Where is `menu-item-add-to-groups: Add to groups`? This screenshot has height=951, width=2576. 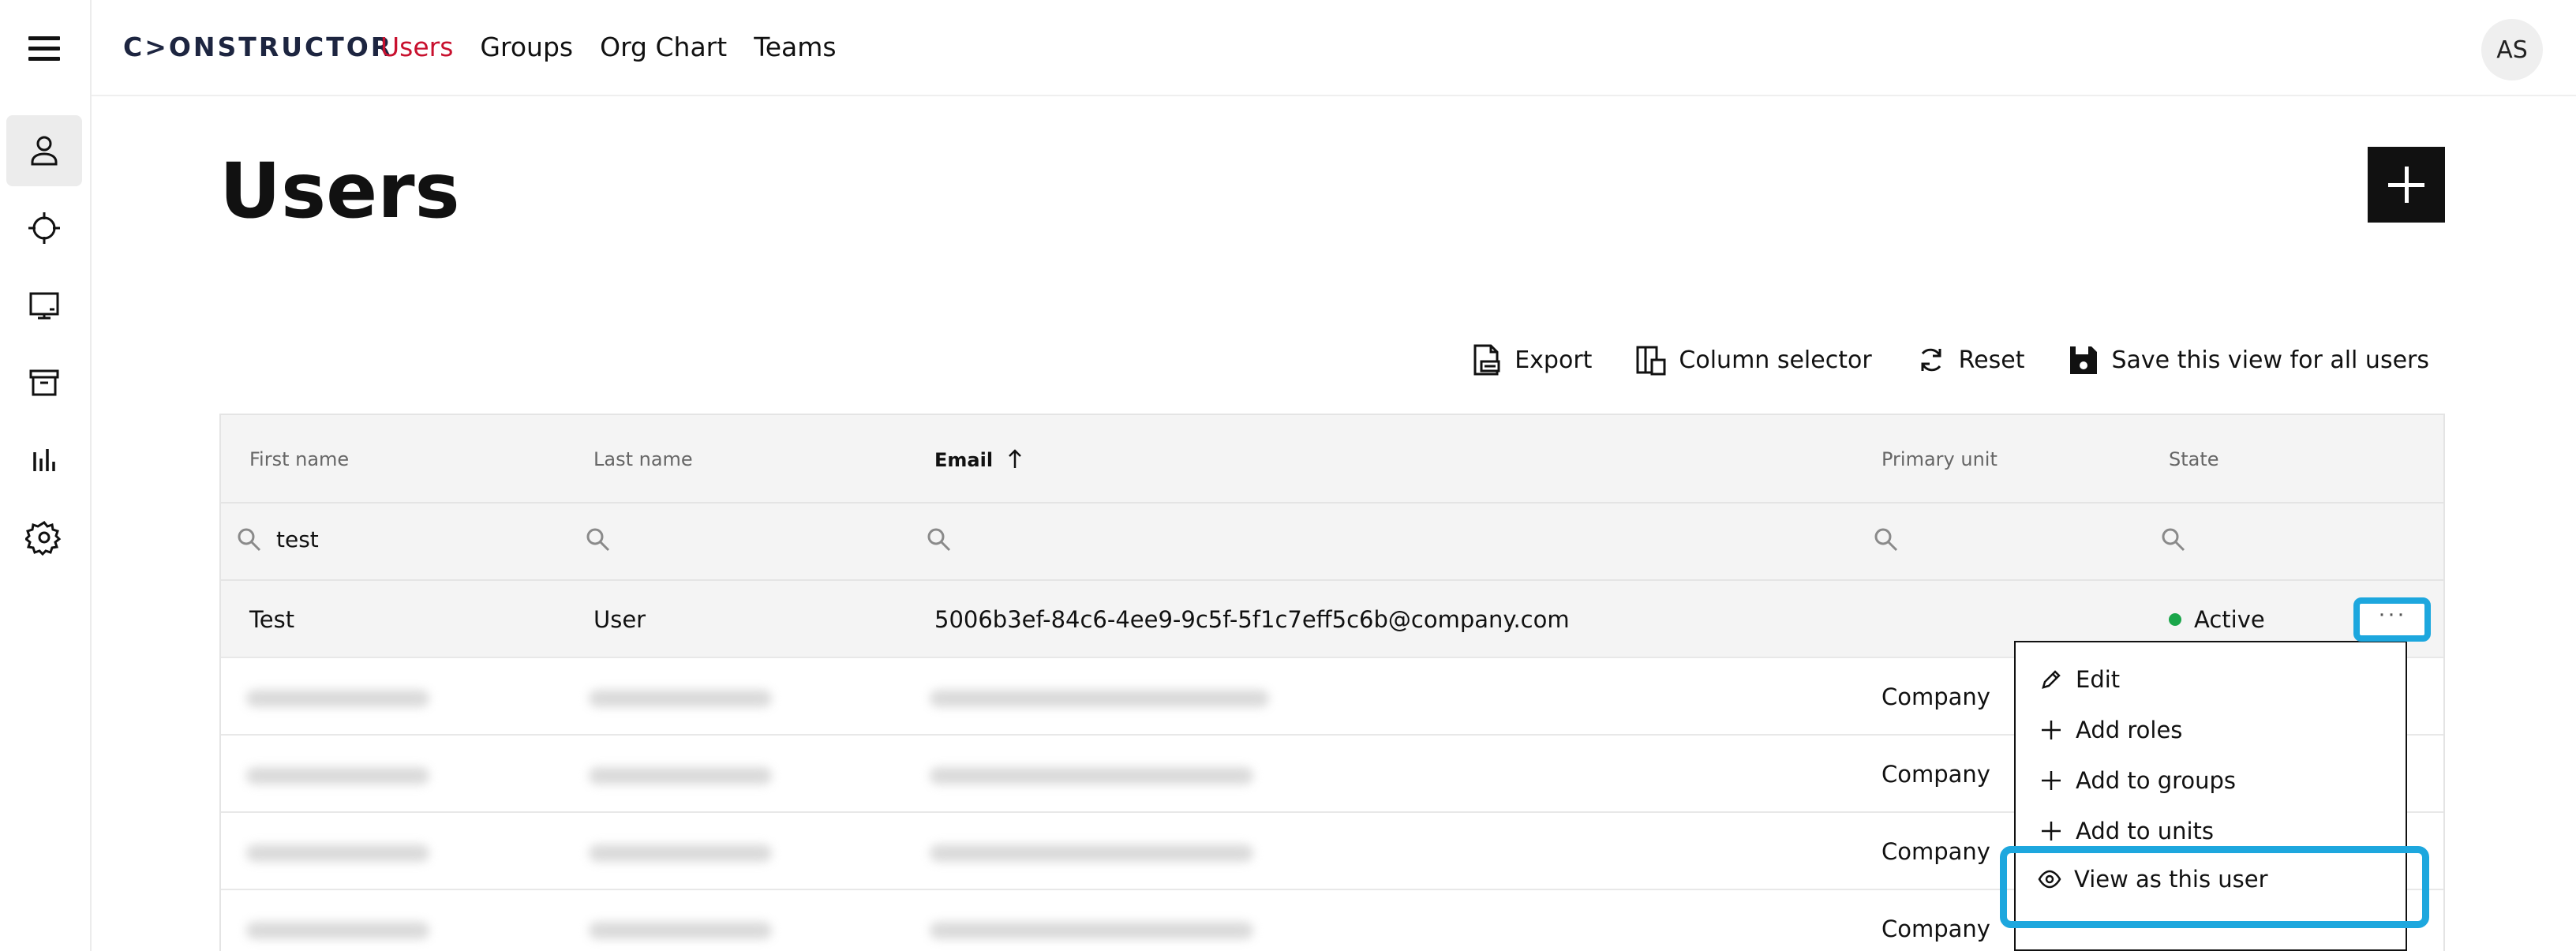 menu-item-add-to-groups: Add to groups is located at coordinates (2137, 780).